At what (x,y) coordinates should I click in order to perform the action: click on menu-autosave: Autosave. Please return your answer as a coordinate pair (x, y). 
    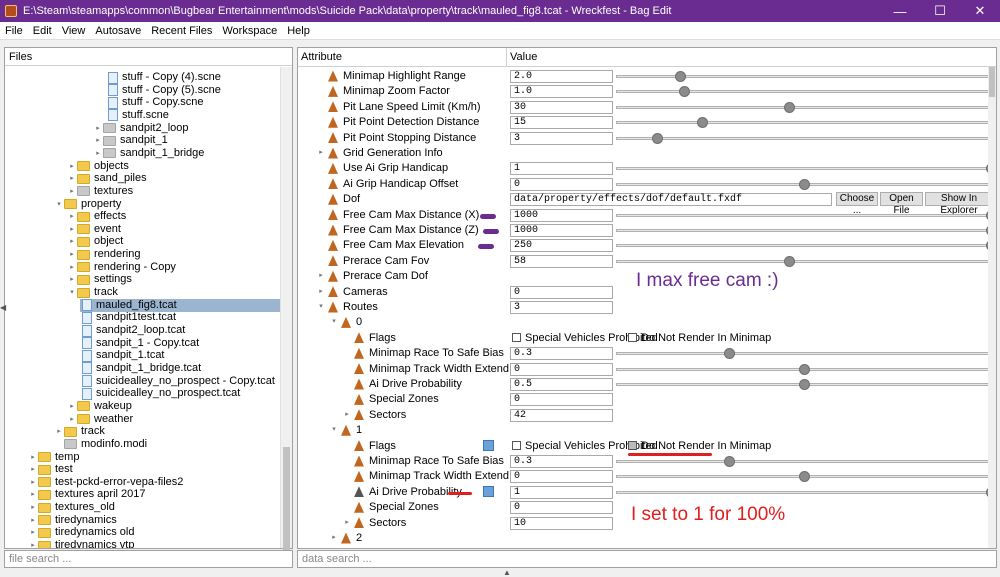
    Looking at the image, I should click on (118, 31).